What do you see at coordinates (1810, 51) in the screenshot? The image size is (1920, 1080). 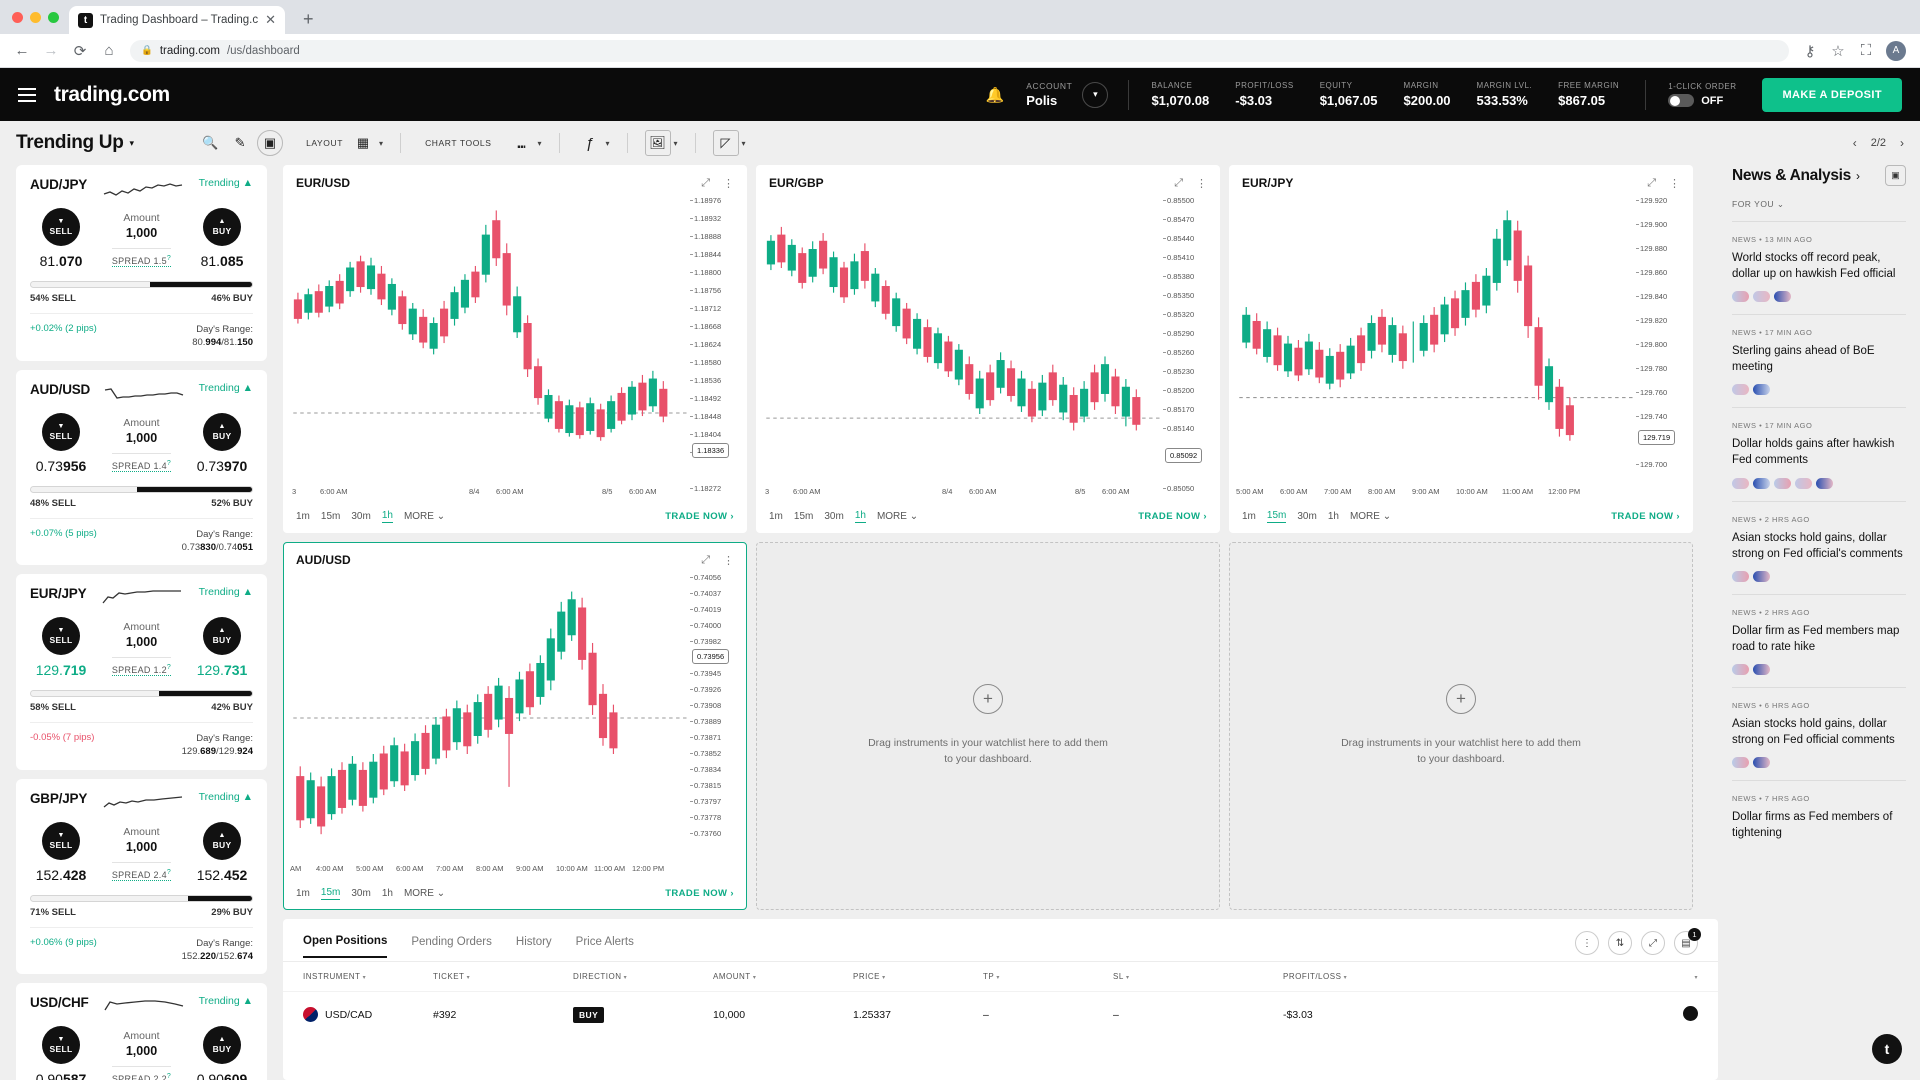 I see `key-icon: ⚷` at bounding box center [1810, 51].